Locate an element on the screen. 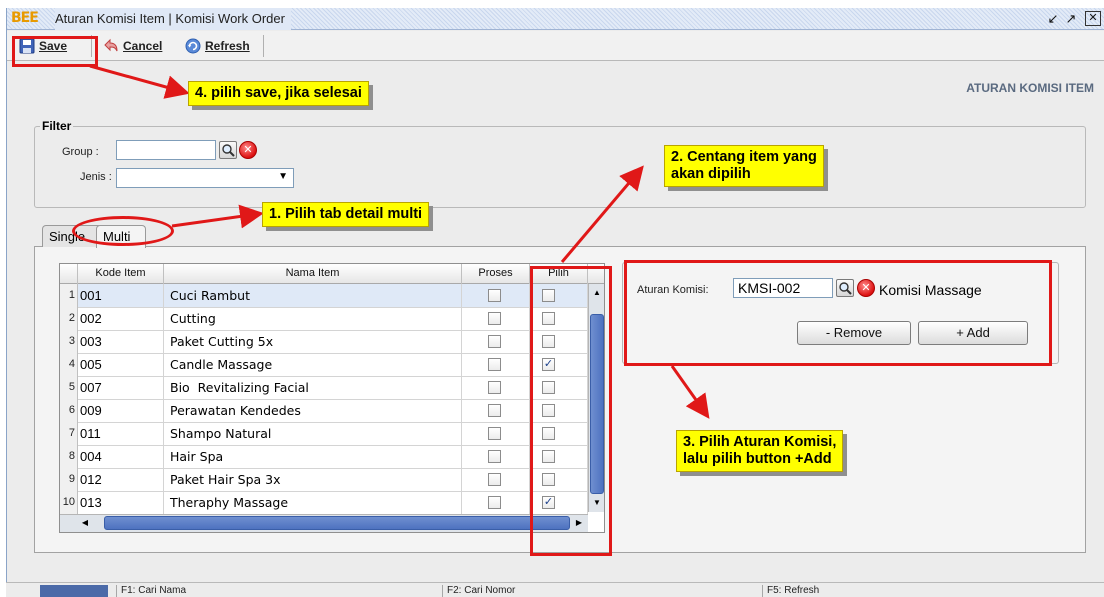  note-step4-text: 4. pilih save, jika selesai is located at coordinates (278, 93).